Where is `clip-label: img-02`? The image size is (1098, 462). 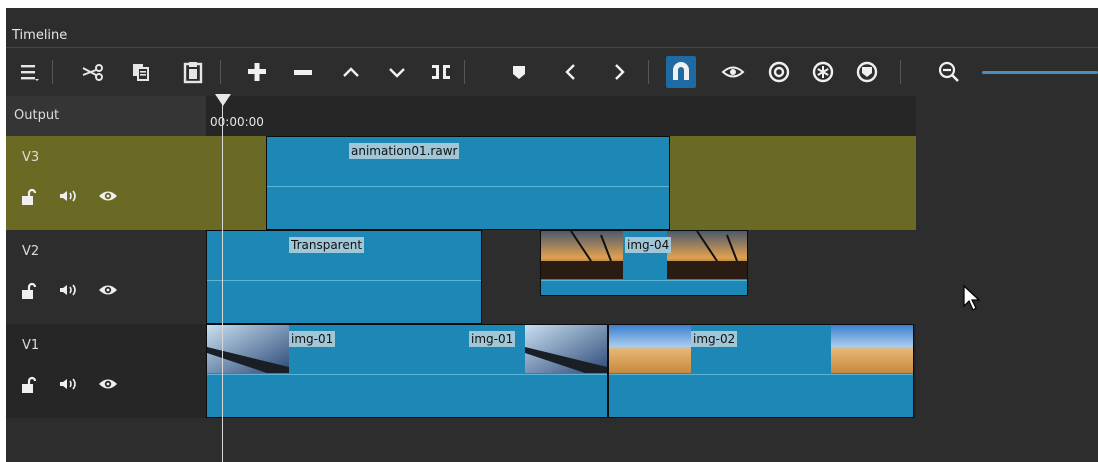
clip-label: img-02 is located at coordinates (714, 339).